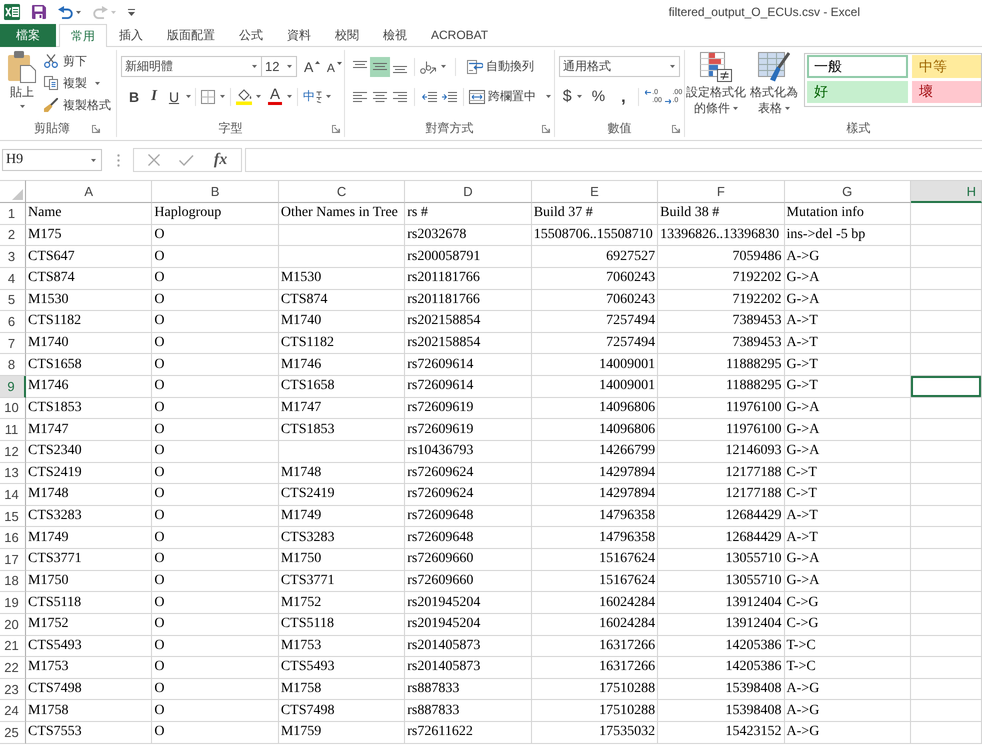 The height and width of the screenshot is (748, 982). What do you see at coordinates (468, 214) in the screenshot?
I see `spreadsheet-cell: rs #` at bounding box center [468, 214].